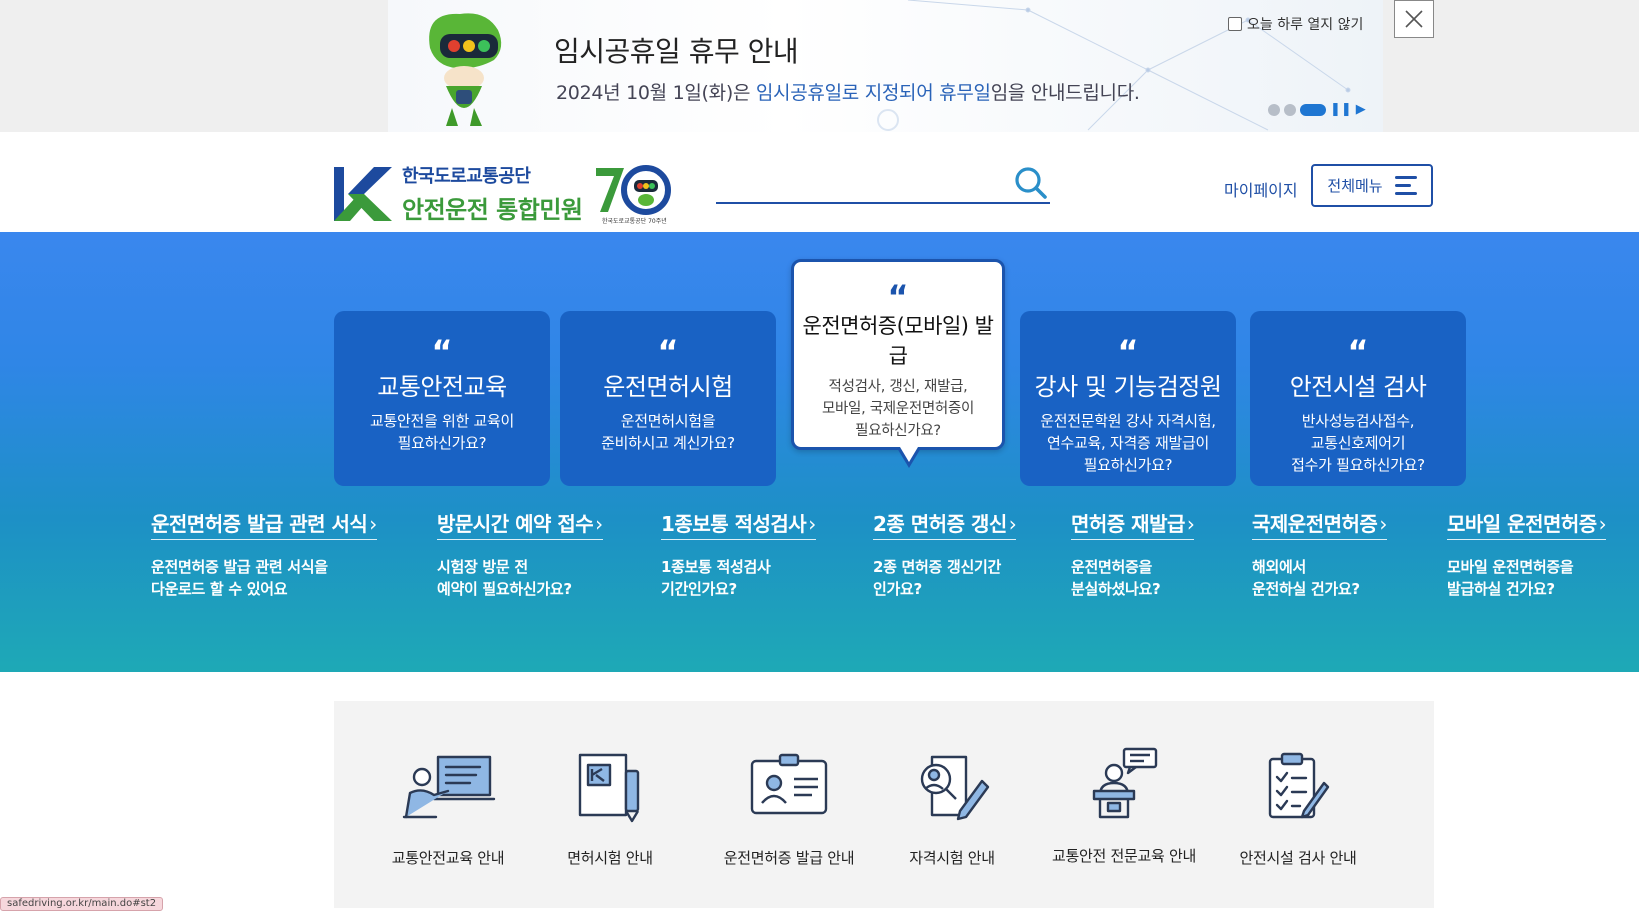  I want to click on card-title: 안전시설 검사, so click(1358, 387).